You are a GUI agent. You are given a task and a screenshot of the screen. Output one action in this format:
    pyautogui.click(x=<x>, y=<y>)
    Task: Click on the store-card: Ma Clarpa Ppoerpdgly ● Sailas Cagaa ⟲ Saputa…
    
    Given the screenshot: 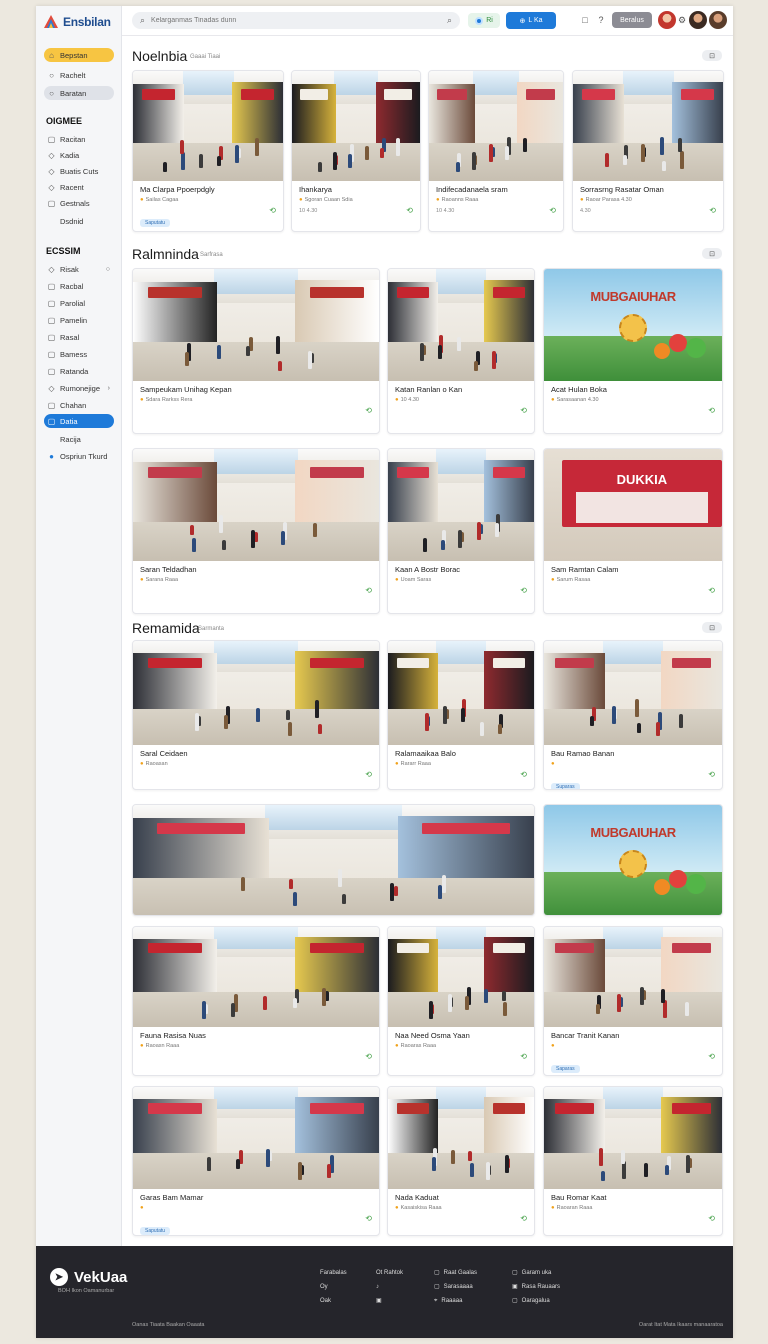 What is the action you would take?
    pyautogui.click(x=208, y=151)
    